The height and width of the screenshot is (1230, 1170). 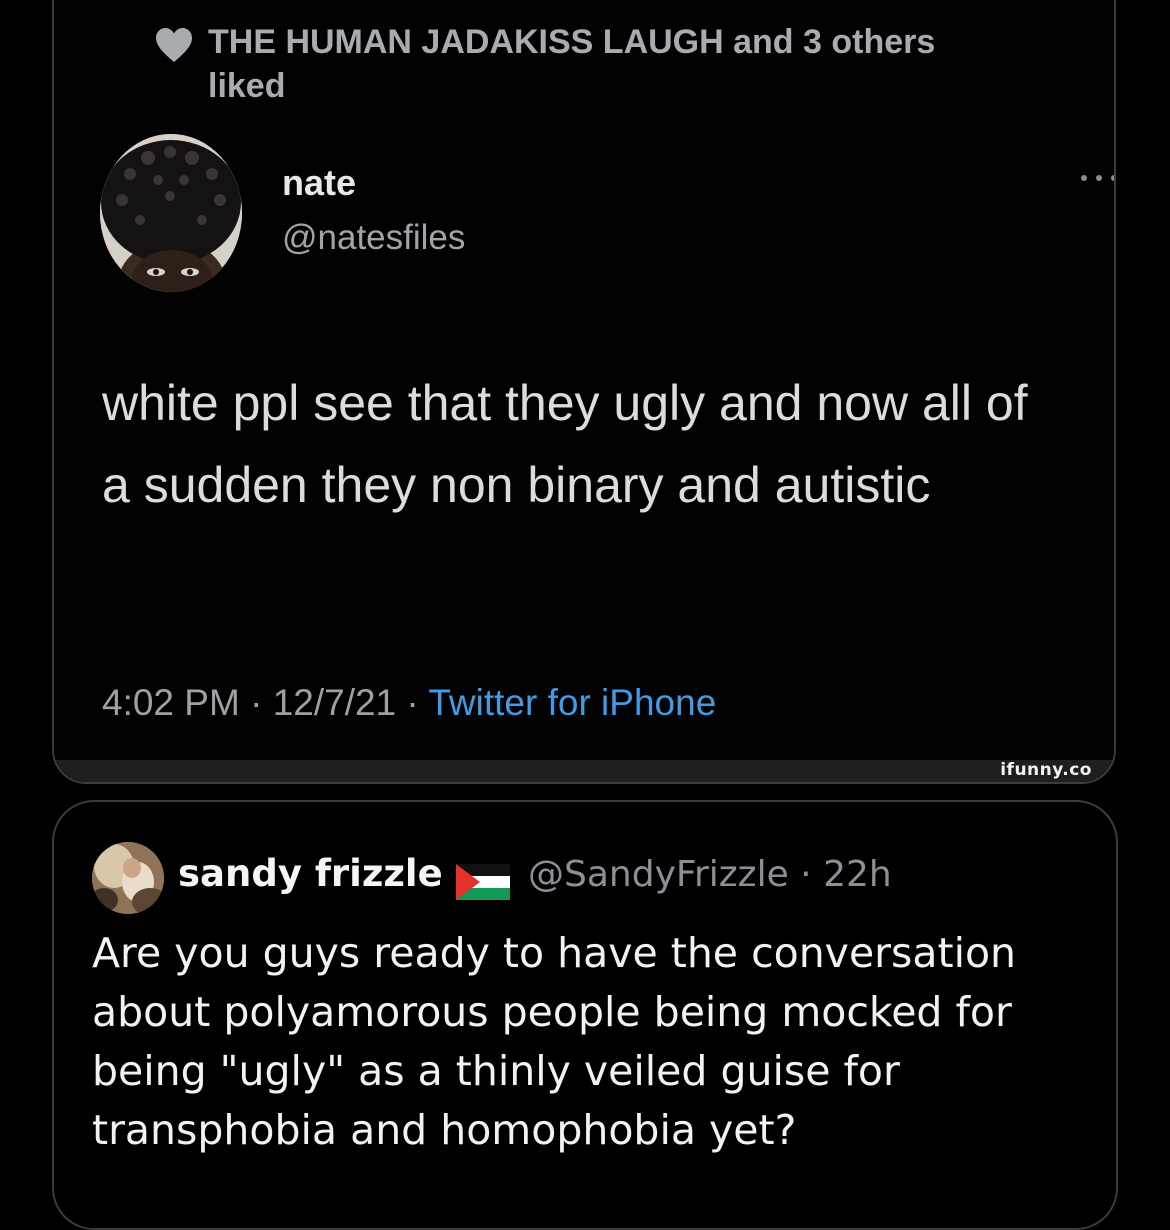 I want to click on reply-author-name: sandy frizzle, so click(x=310, y=873).